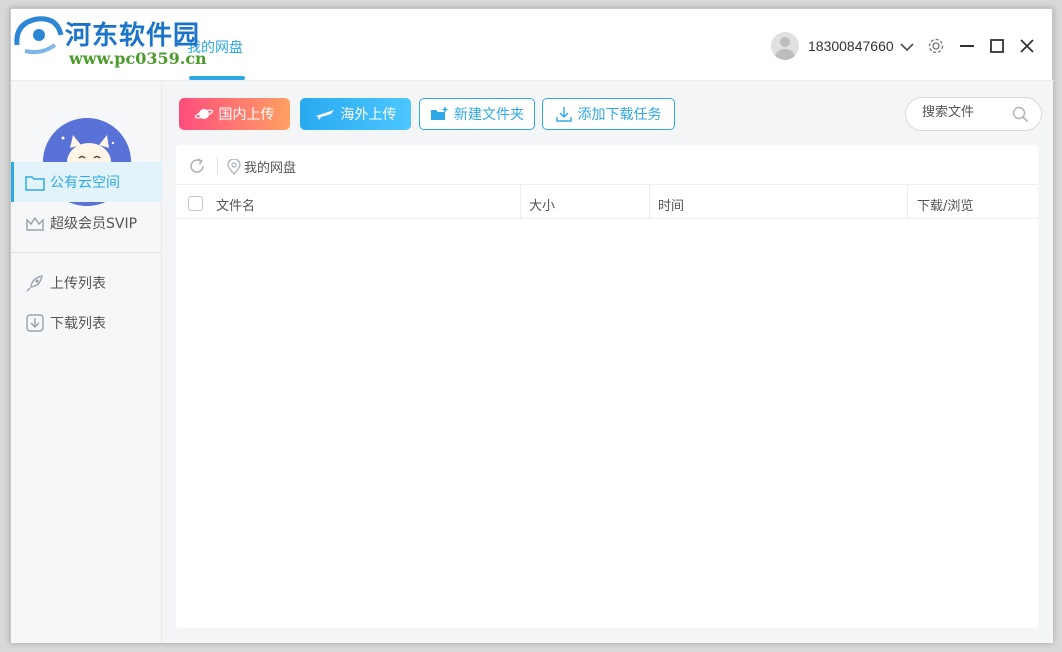 This screenshot has height=652, width=1062. I want to click on column-header-time: 时间, so click(671, 204).